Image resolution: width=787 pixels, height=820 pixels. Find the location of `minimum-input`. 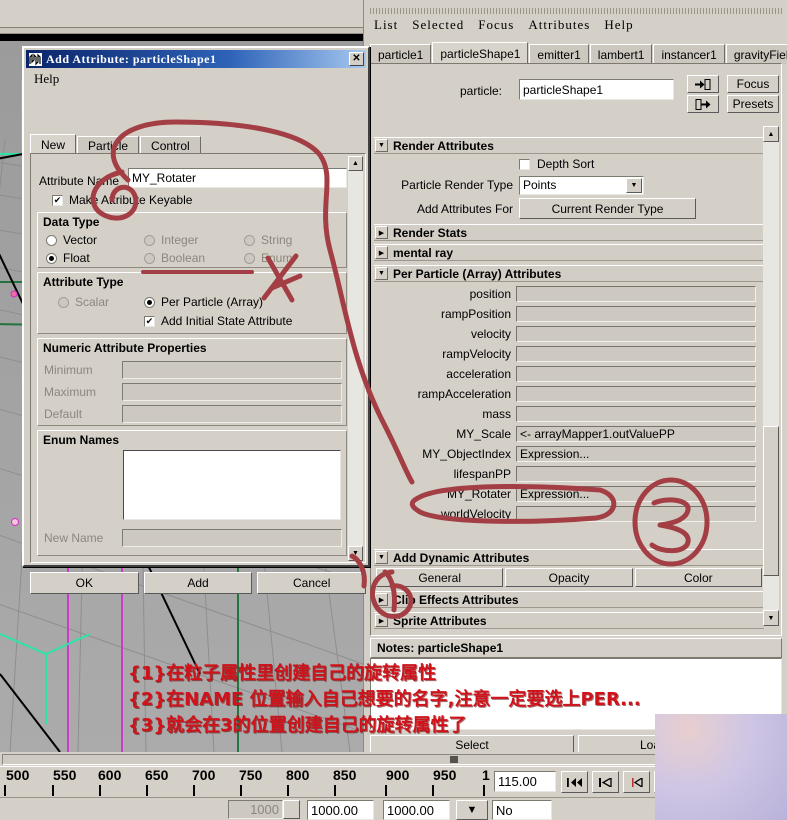

minimum-input is located at coordinates (232, 369).